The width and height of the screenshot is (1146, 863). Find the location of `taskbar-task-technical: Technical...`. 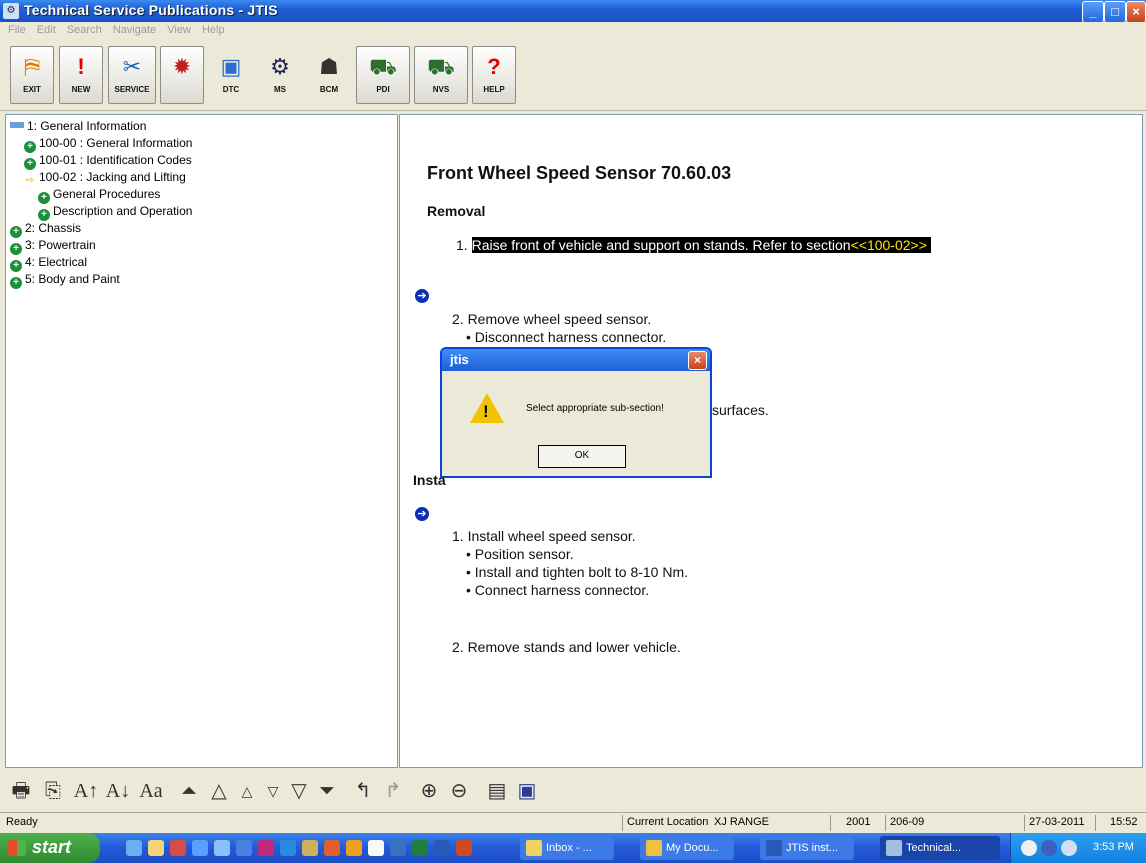

taskbar-task-technical: Technical... is located at coordinates (940, 848).